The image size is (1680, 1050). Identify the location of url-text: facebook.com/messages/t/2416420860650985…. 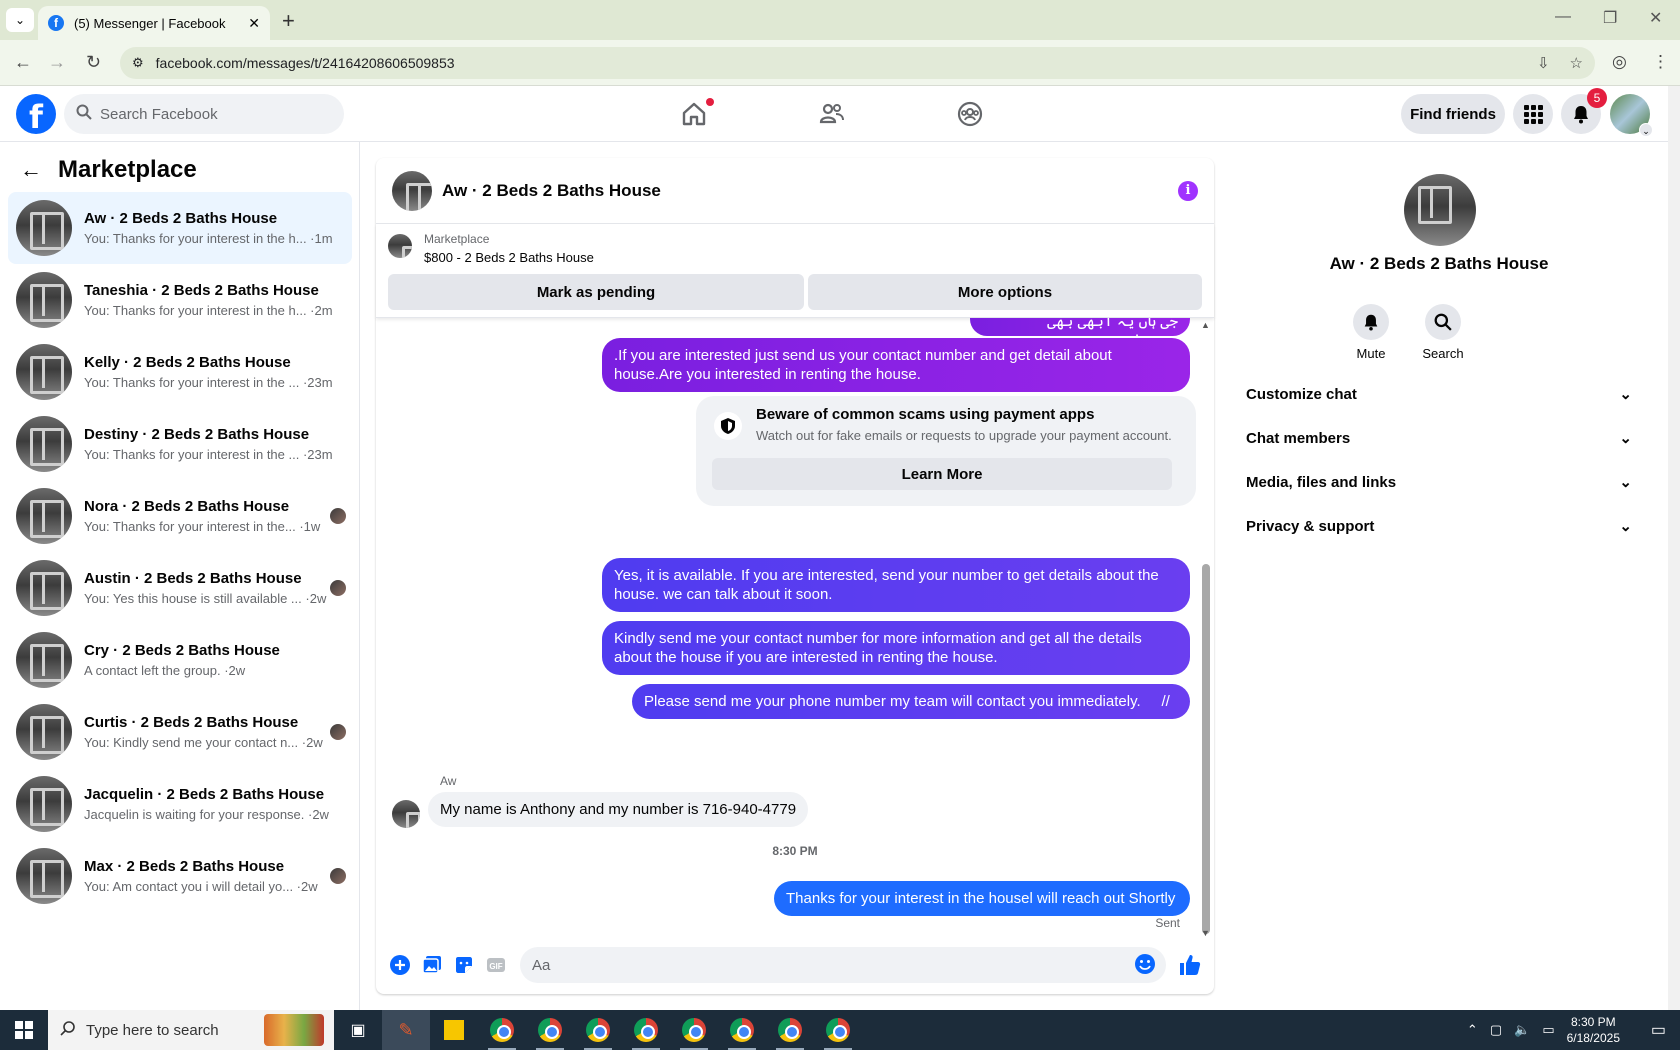
(846, 63).